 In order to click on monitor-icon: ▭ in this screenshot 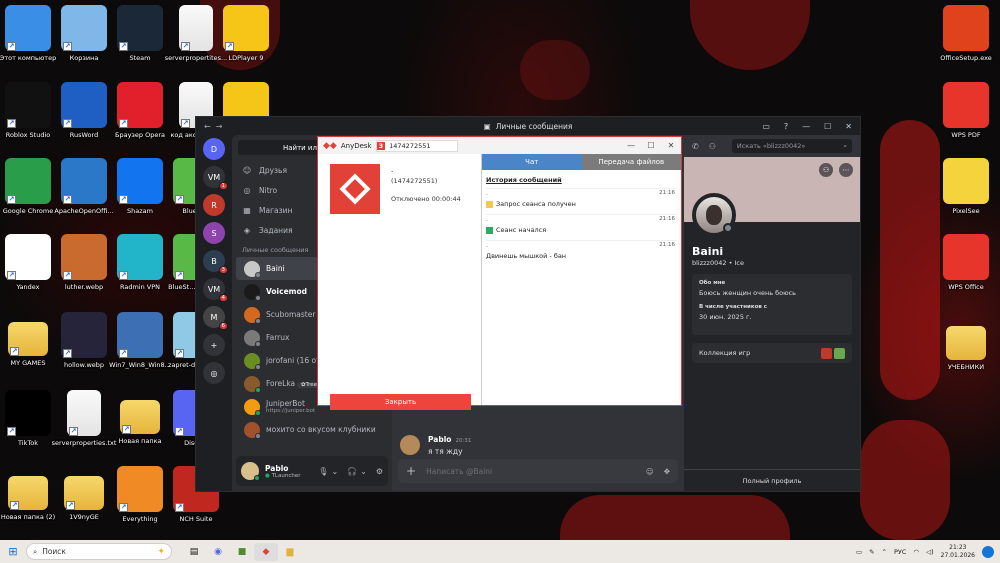, I will do `click(766, 126)`.